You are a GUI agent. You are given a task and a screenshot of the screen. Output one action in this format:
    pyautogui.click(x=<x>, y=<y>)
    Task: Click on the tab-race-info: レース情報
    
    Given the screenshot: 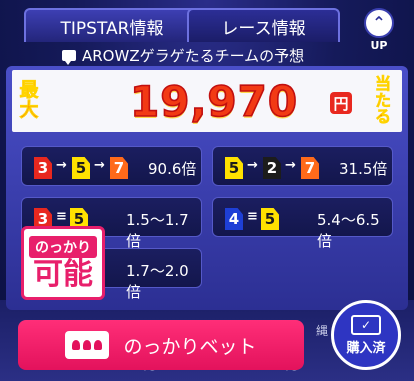 What is the action you would take?
    pyautogui.click(x=263, y=25)
    